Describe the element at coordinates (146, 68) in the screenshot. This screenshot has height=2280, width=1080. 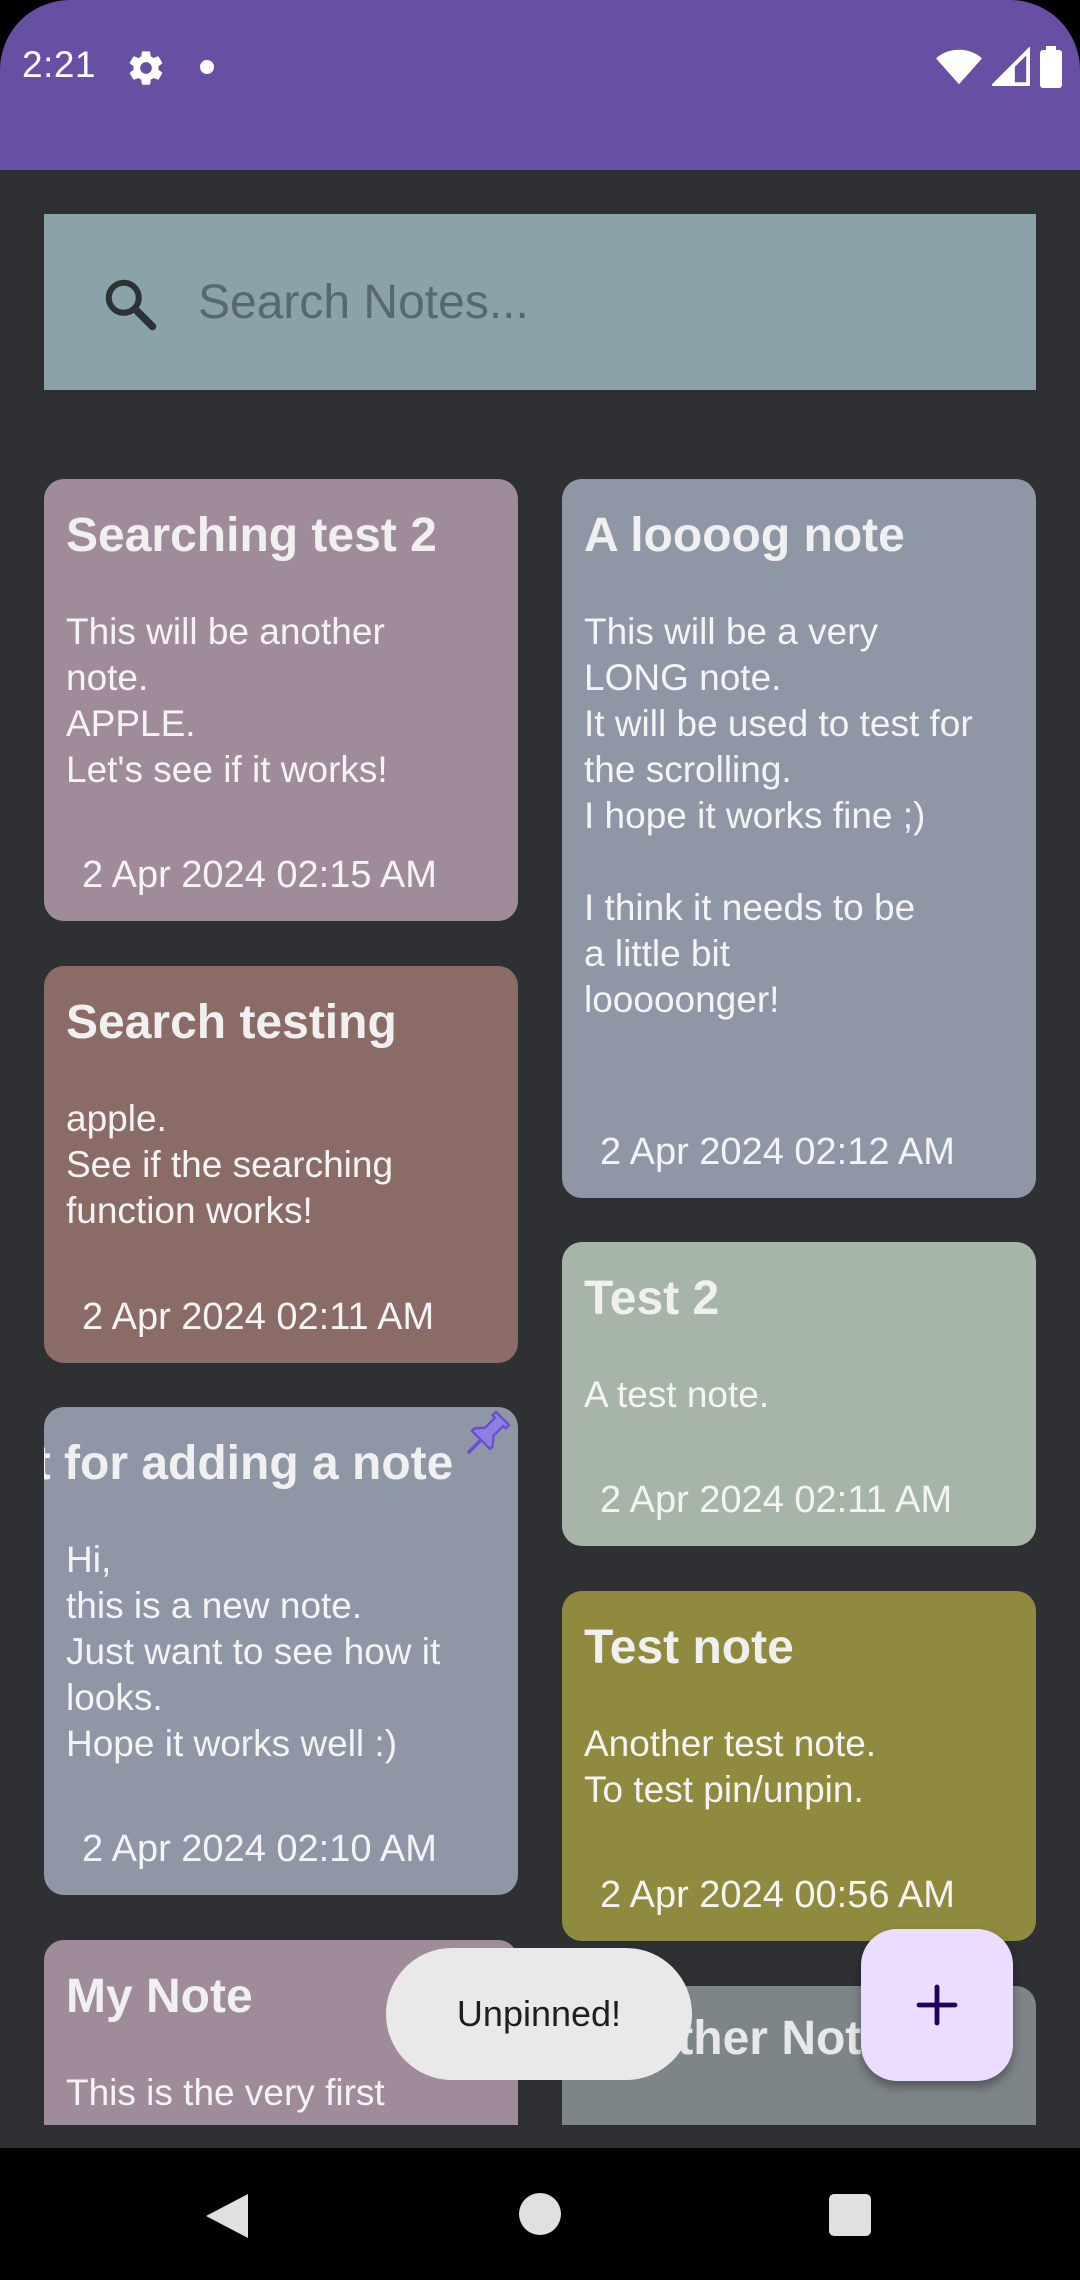
I see `gear-icon` at that location.